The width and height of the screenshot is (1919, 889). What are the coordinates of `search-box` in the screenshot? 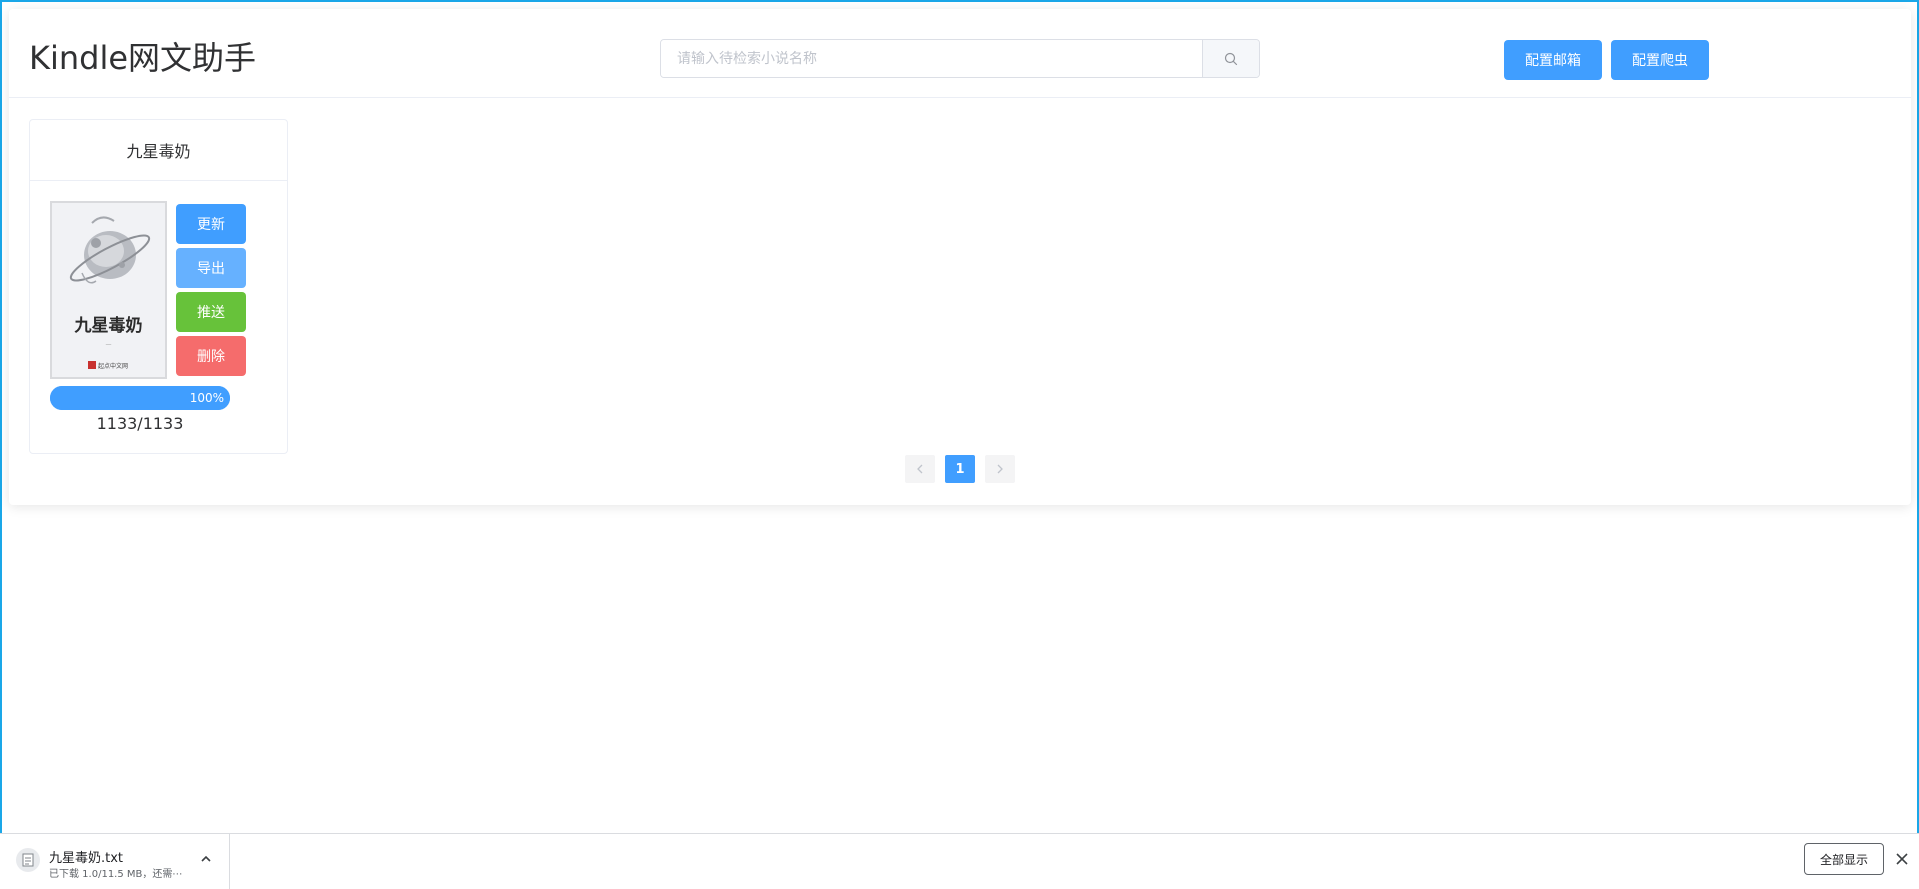 It's located at (960, 58).